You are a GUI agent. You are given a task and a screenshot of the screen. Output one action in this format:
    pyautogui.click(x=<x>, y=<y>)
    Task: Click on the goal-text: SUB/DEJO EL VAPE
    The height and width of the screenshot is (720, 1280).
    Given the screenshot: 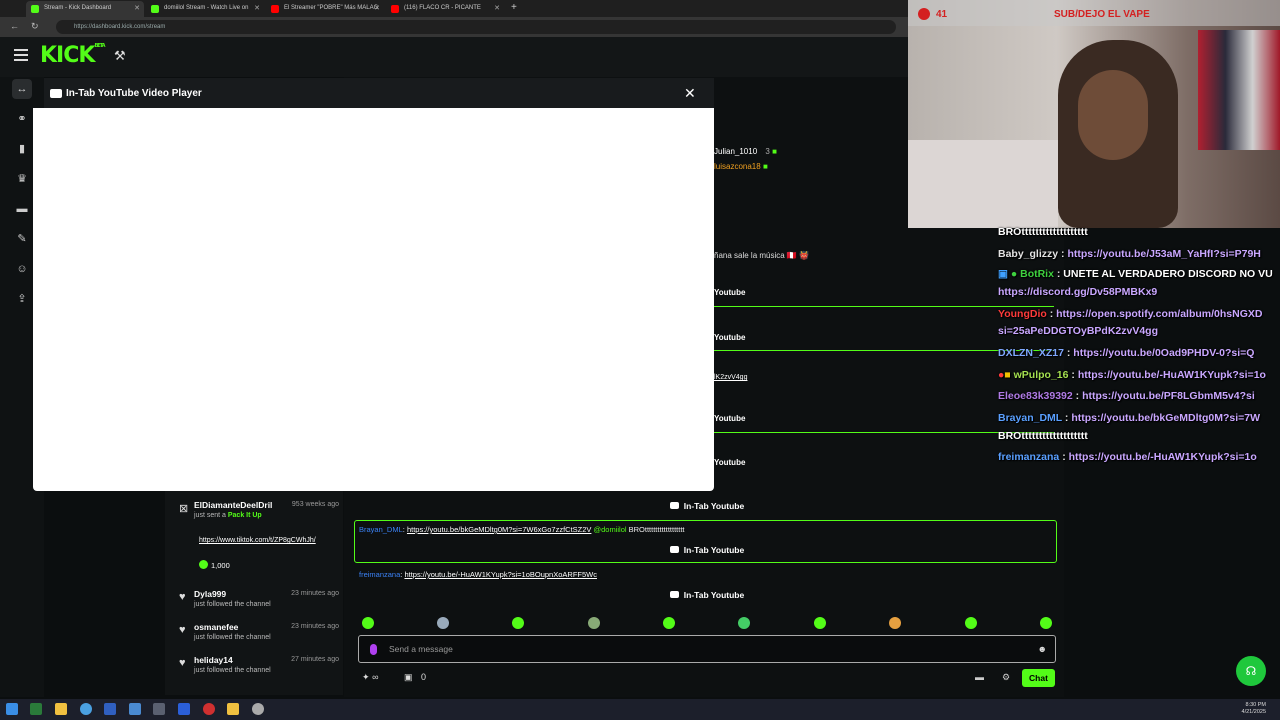 What is the action you would take?
    pyautogui.click(x=1102, y=14)
    